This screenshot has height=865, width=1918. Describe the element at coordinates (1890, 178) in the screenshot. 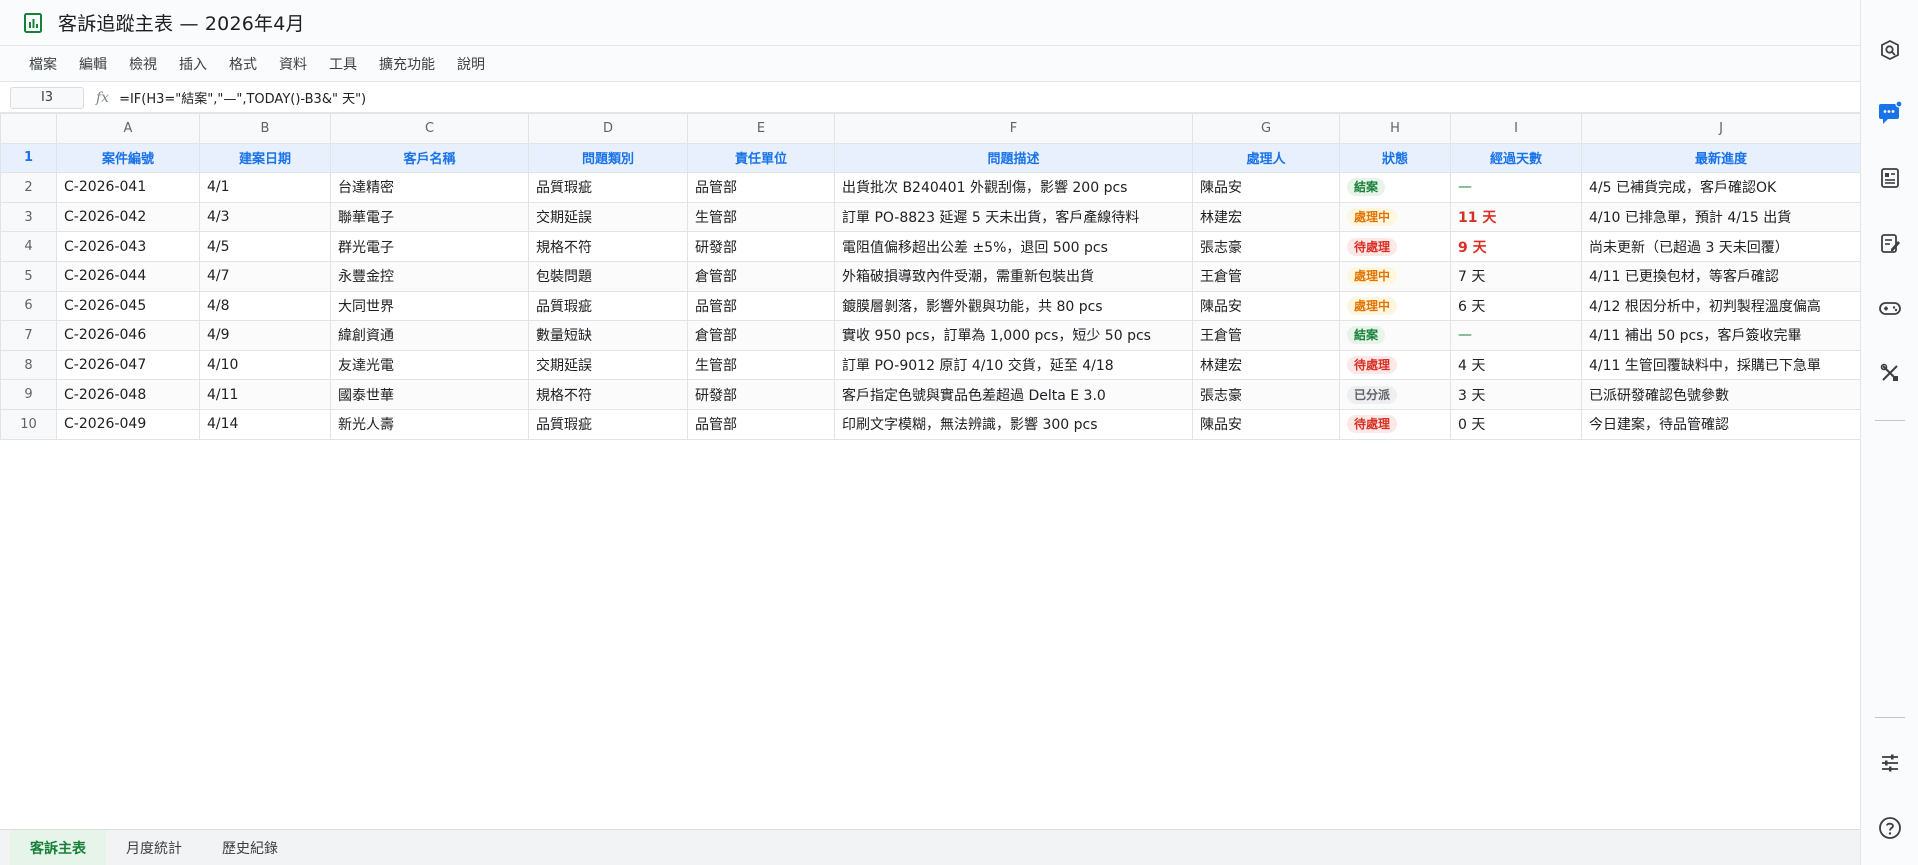

I see `contacts-card-icon` at that location.